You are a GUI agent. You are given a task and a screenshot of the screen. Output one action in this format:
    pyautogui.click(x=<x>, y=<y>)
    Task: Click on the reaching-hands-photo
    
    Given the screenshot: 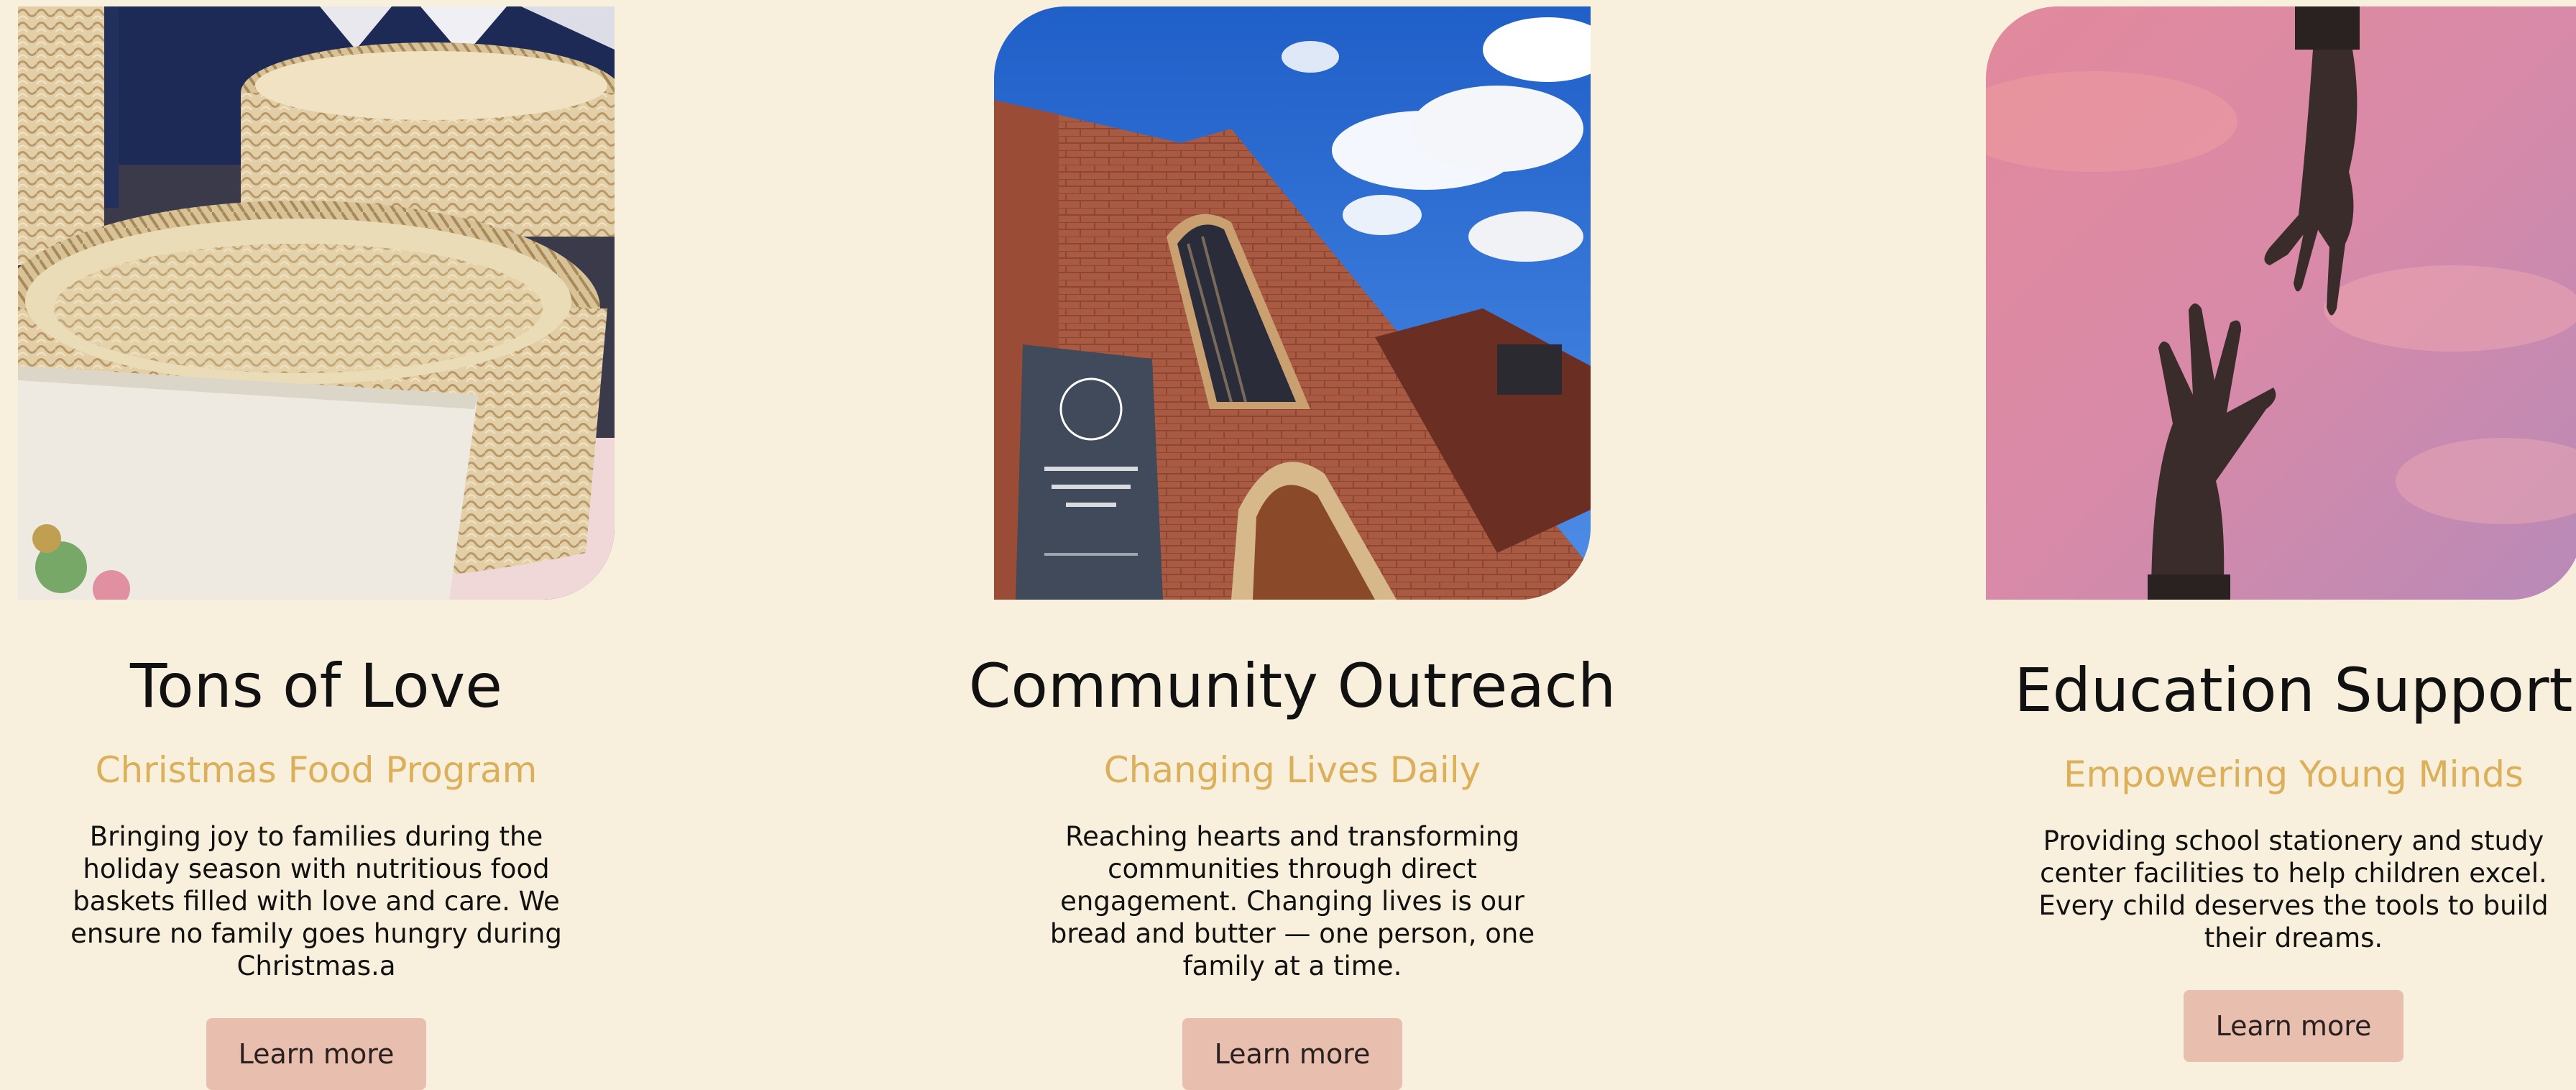 What is the action you would take?
    pyautogui.click(x=2281, y=303)
    